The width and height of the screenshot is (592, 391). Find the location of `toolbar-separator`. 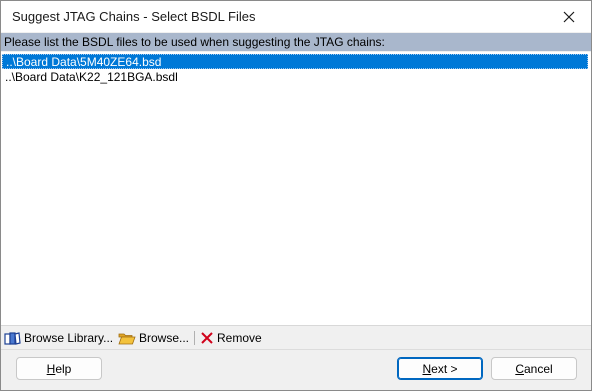

toolbar-separator is located at coordinates (194, 338).